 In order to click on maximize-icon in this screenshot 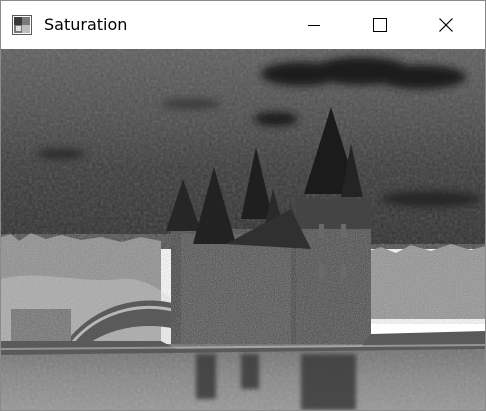, I will do `click(380, 25)`.